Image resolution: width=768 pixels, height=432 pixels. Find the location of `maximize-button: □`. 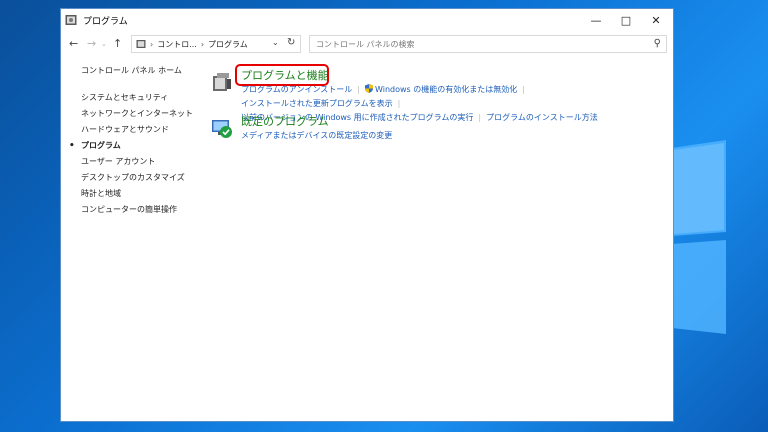

maximize-button: □ is located at coordinates (626, 20).